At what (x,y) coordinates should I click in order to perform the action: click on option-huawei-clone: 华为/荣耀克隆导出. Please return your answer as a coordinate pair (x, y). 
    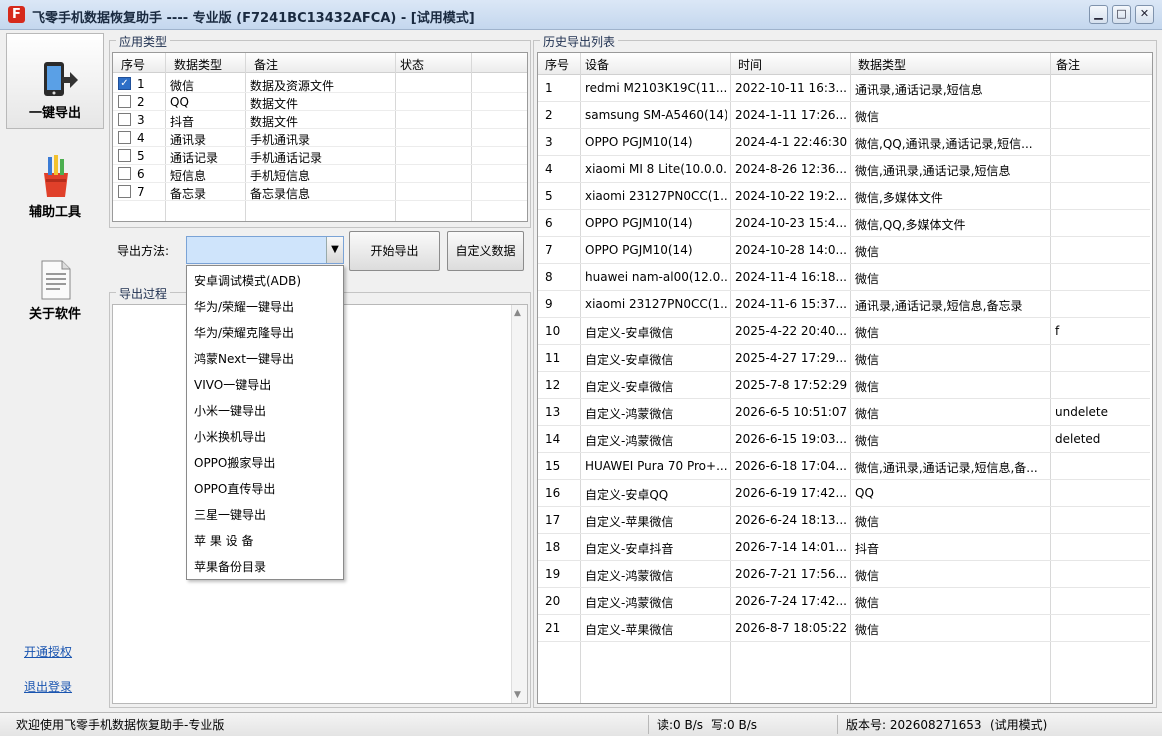
    Looking at the image, I should click on (244, 333).